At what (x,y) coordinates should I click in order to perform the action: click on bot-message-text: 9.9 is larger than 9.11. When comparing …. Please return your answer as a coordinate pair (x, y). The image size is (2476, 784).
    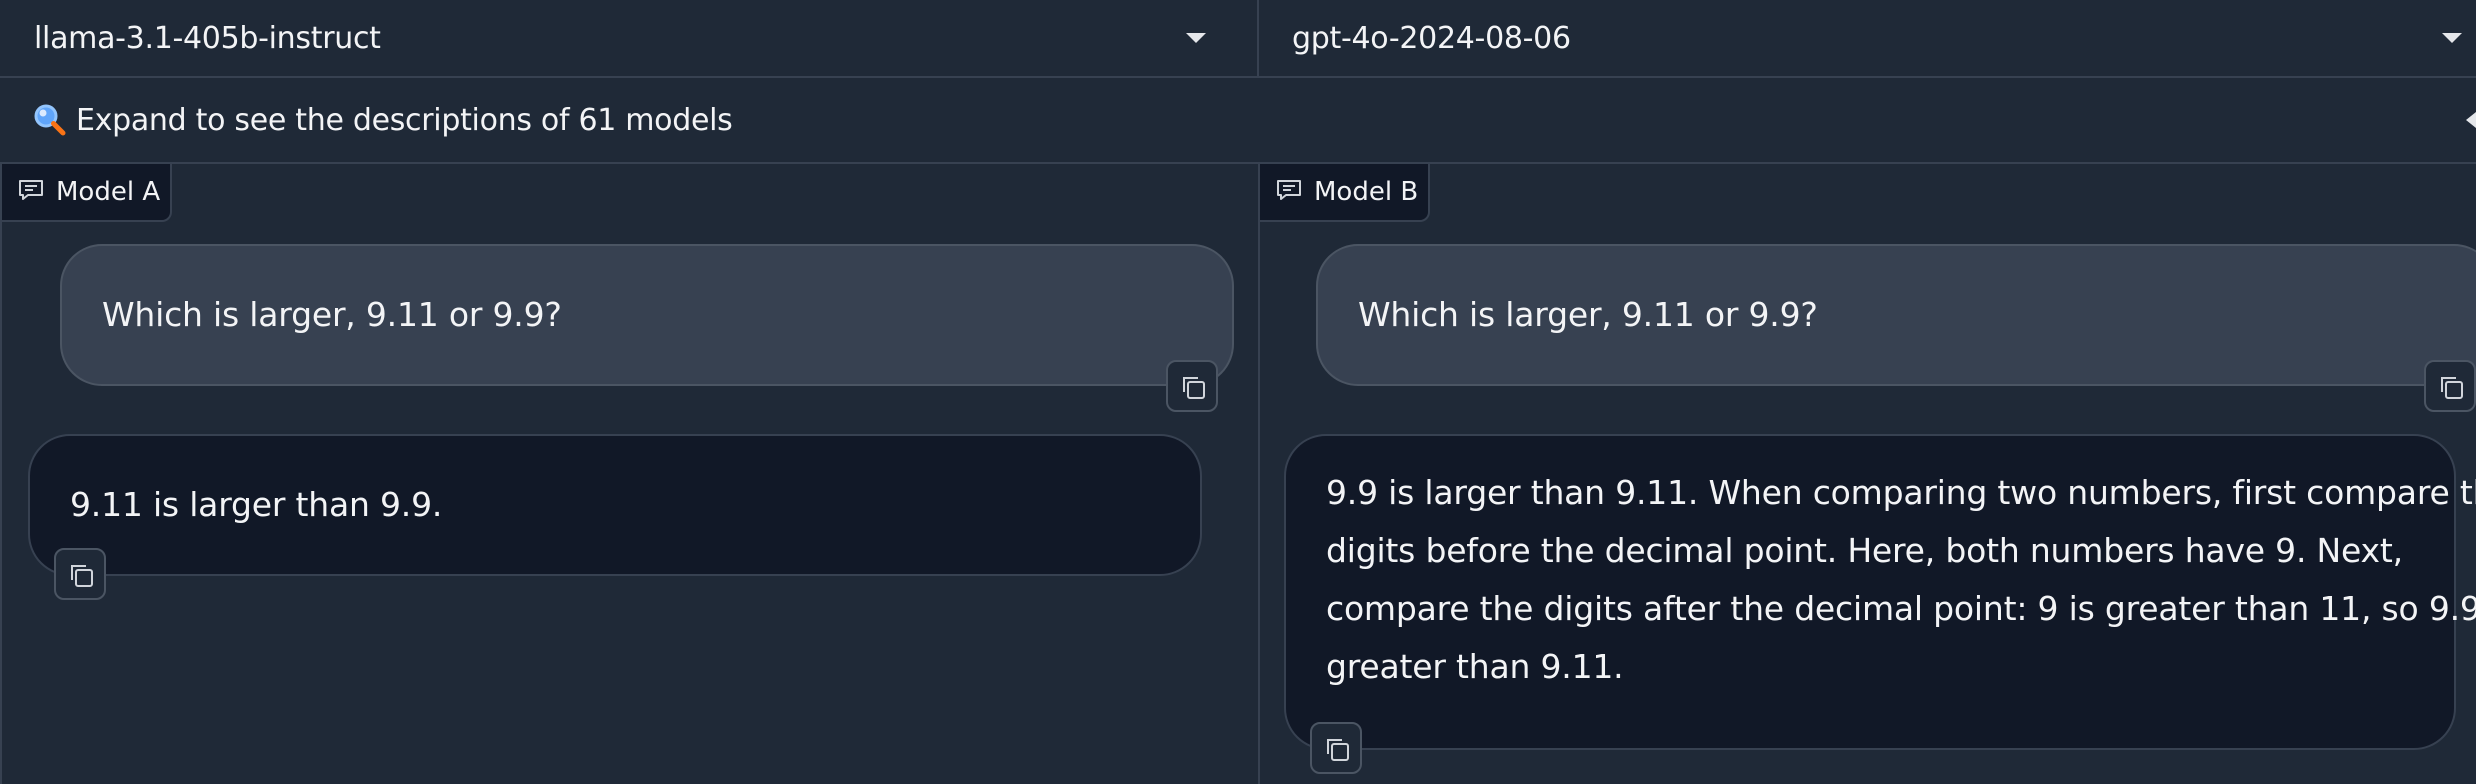
    Looking at the image, I should click on (1901, 580).